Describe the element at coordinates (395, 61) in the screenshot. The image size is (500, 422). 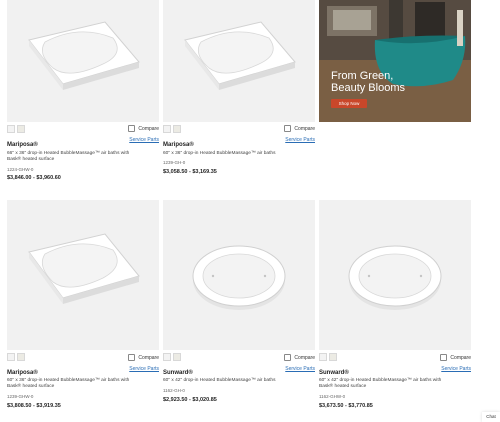
I see `promo-banner: From Green, Beauty Blooms Shop Now` at that location.